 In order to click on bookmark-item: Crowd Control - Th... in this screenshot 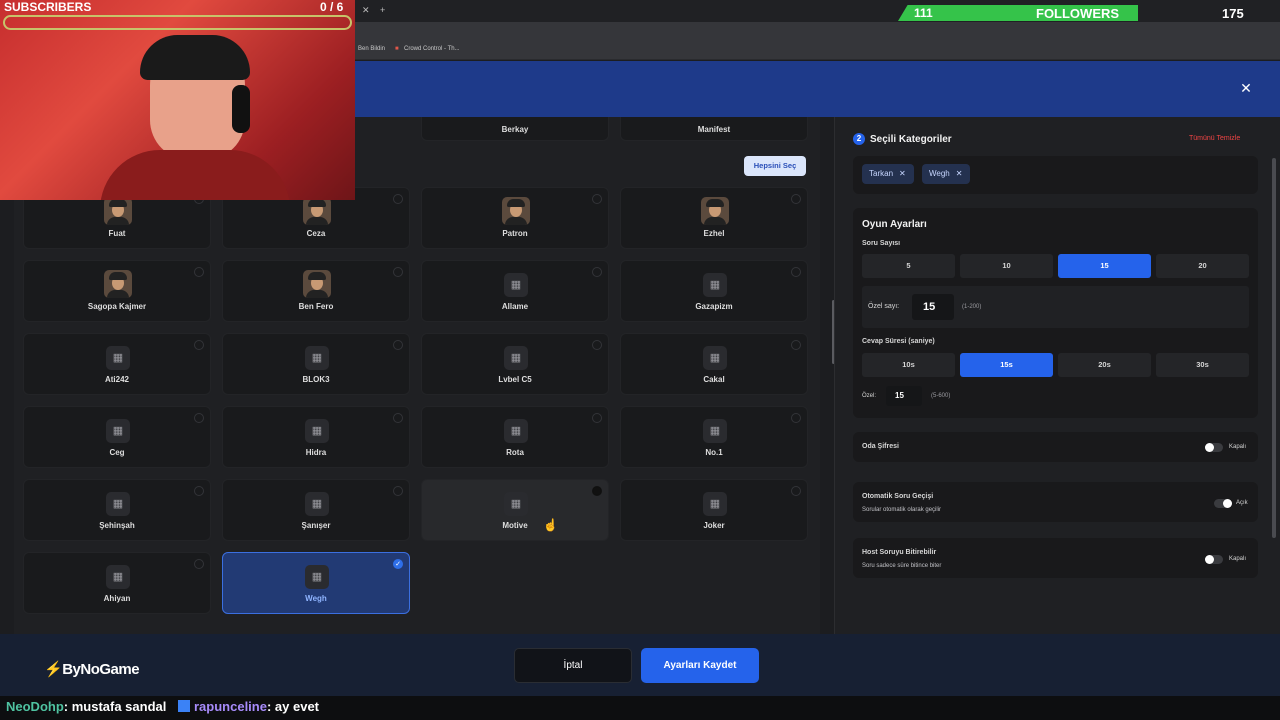, I will do `click(432, 49)`.